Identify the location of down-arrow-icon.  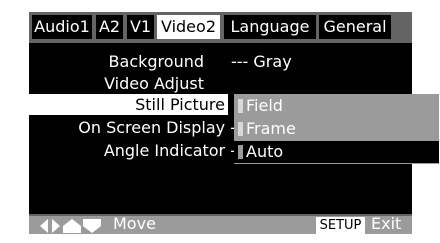
(92, 226).